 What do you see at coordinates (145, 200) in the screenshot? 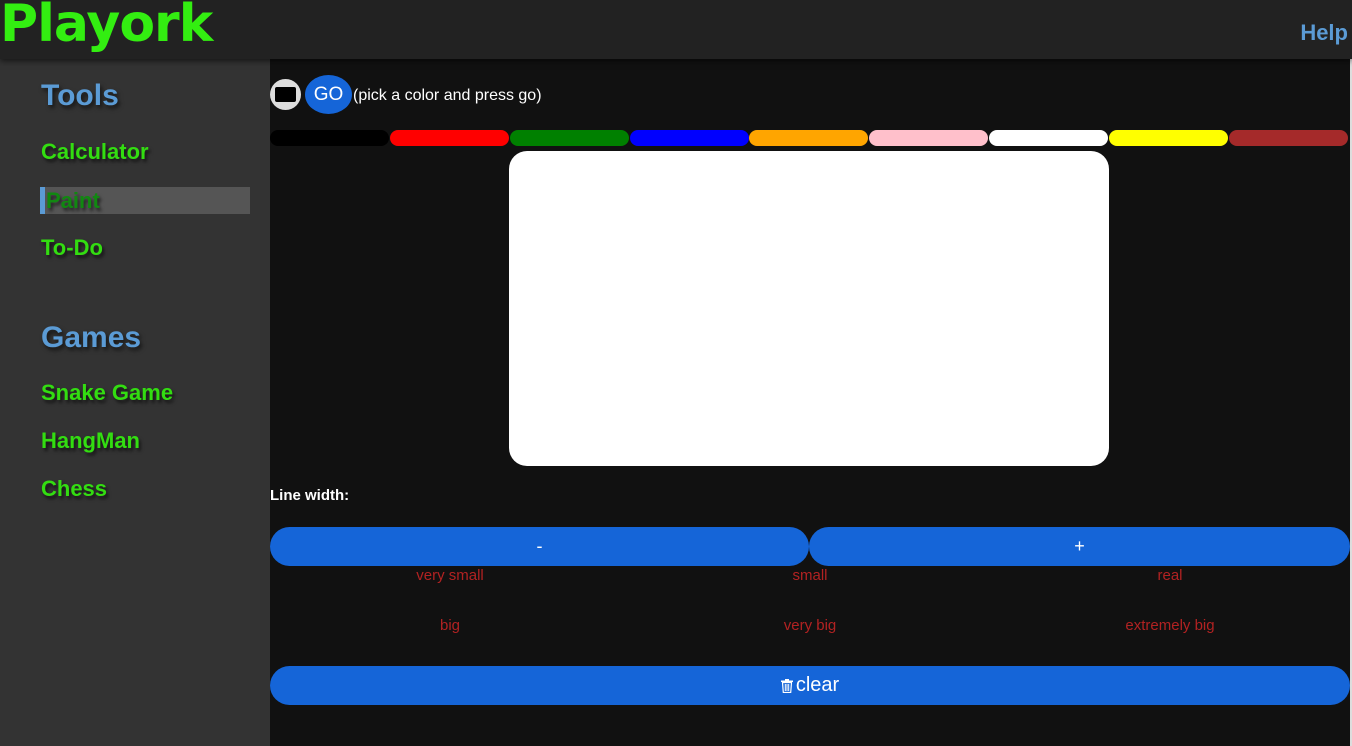
I see `sidebar-item-paint: Paint` at bounding box center [145, 200].